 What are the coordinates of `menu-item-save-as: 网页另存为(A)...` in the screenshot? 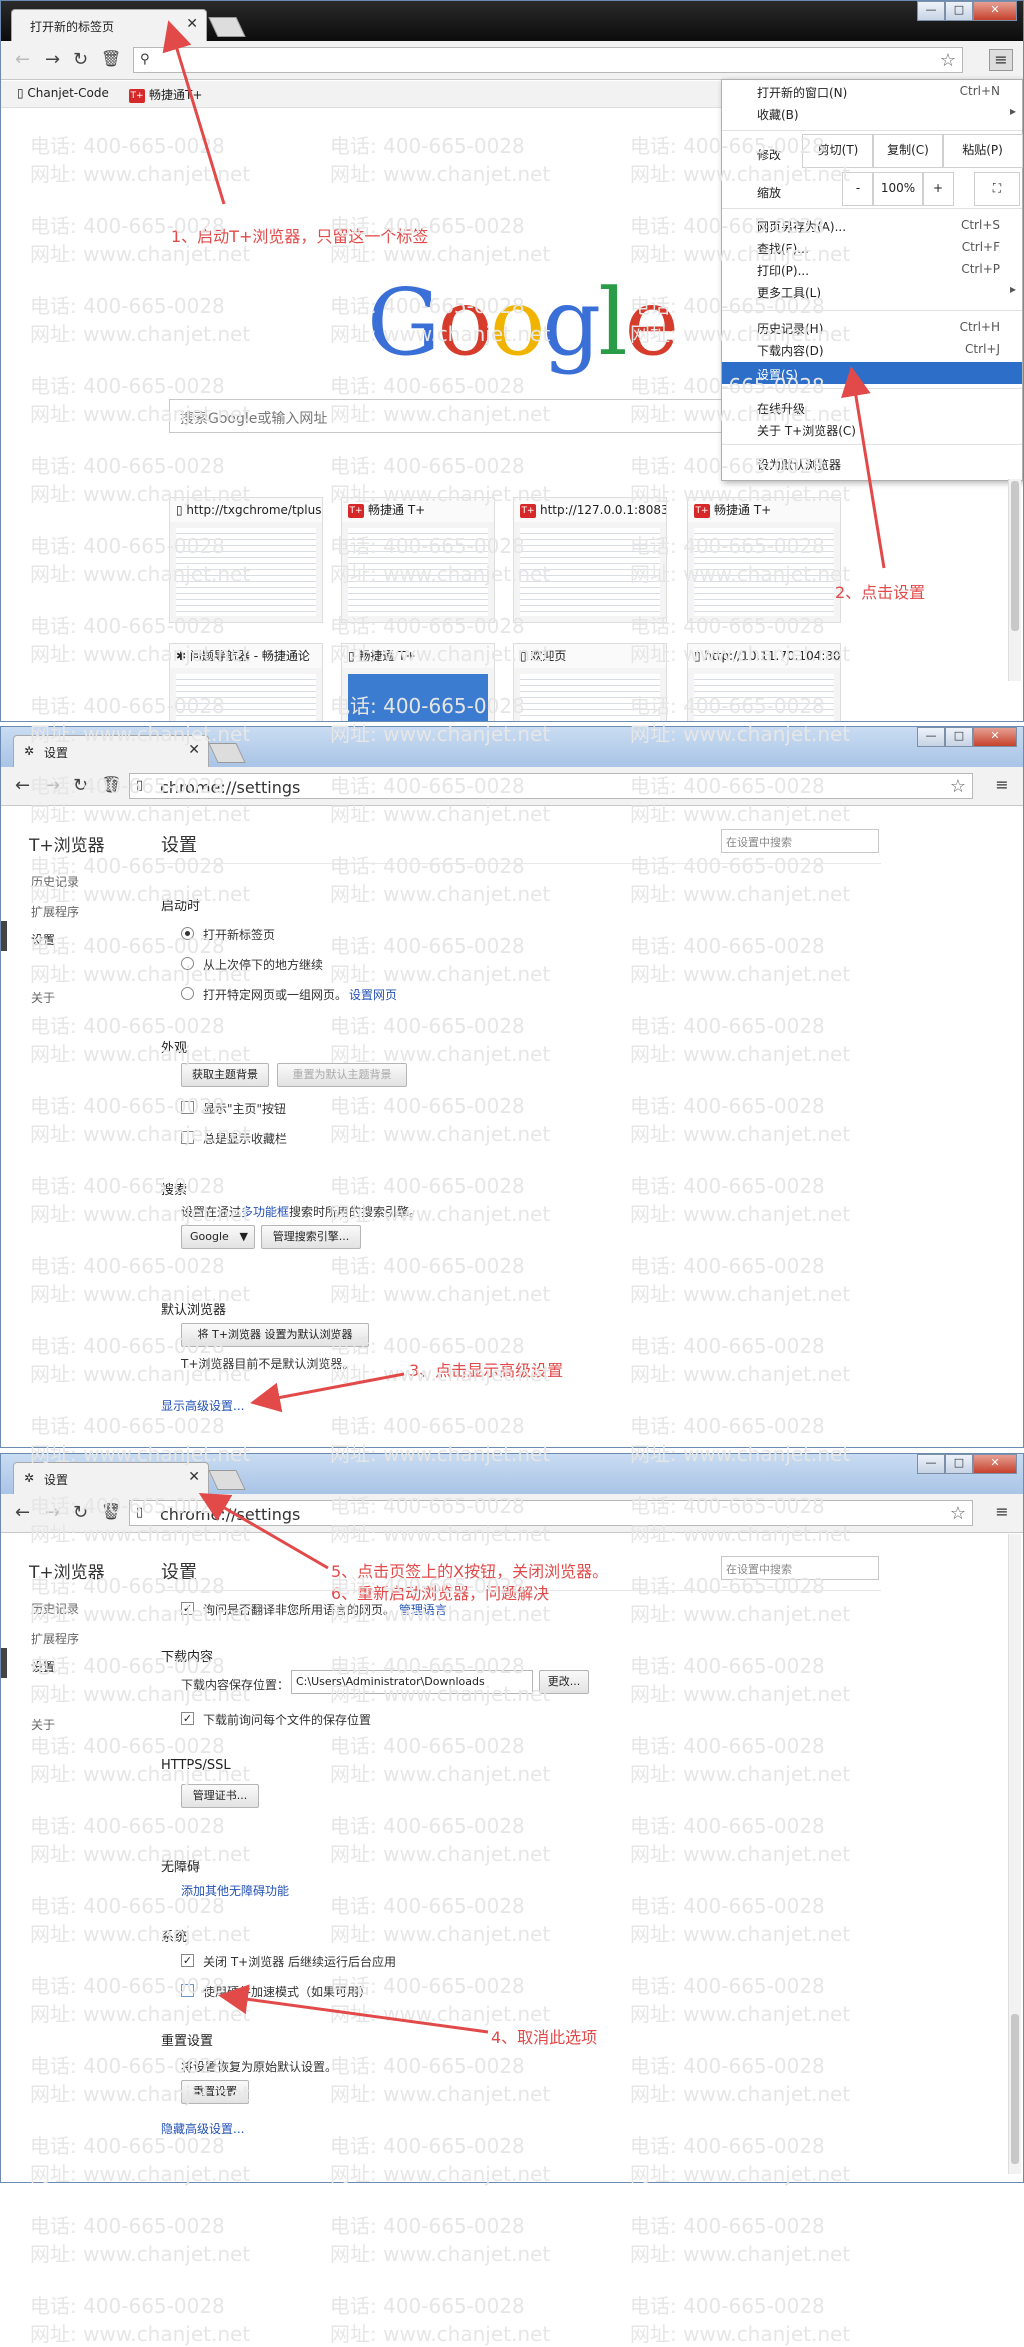 It's located at (801, 226).